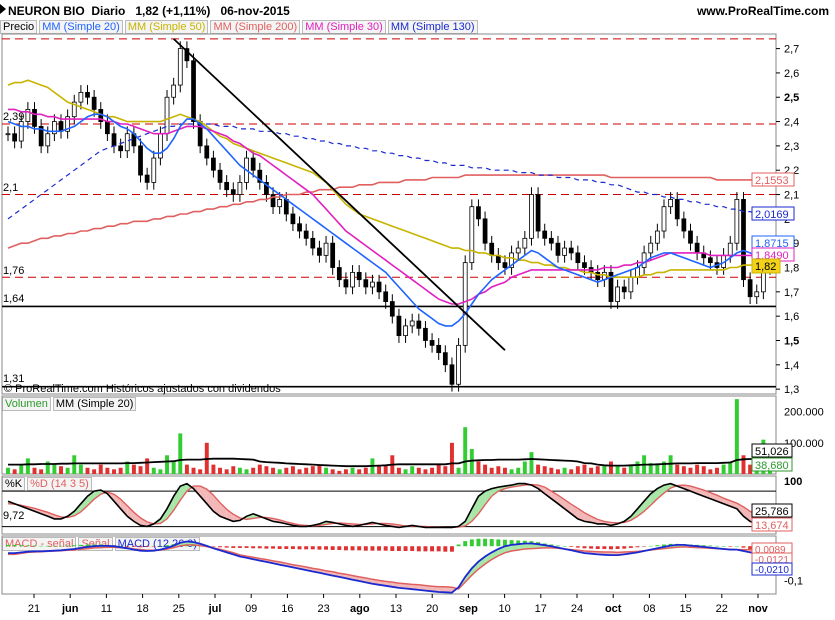 The width and height of the screenshot is (835, 620). Describe the element at coordinates (504, 609) in the screenshot. I see `x-tick-label: 10` at that location.